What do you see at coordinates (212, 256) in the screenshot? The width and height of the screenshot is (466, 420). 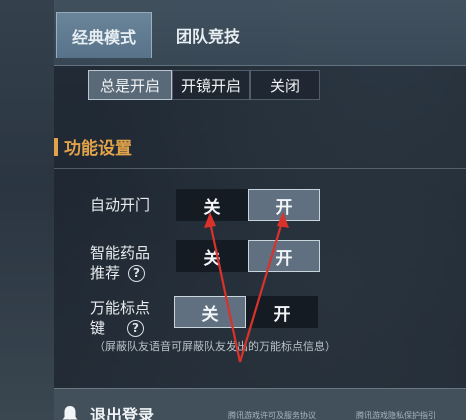 I see `smart-medicine-off: 关` at bounding box center [212, 256].